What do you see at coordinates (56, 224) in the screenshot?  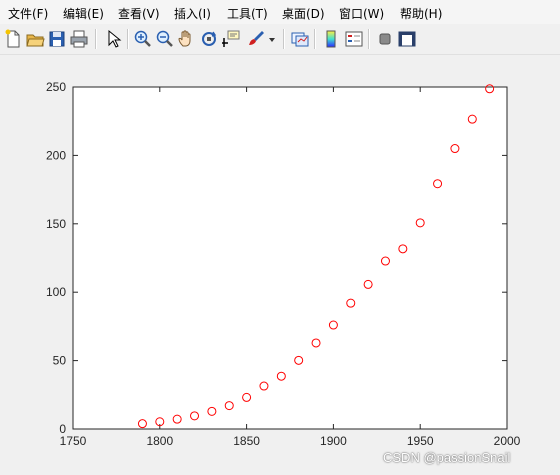 I see `y-tick-label: 150` at bounding box center [56, 224].